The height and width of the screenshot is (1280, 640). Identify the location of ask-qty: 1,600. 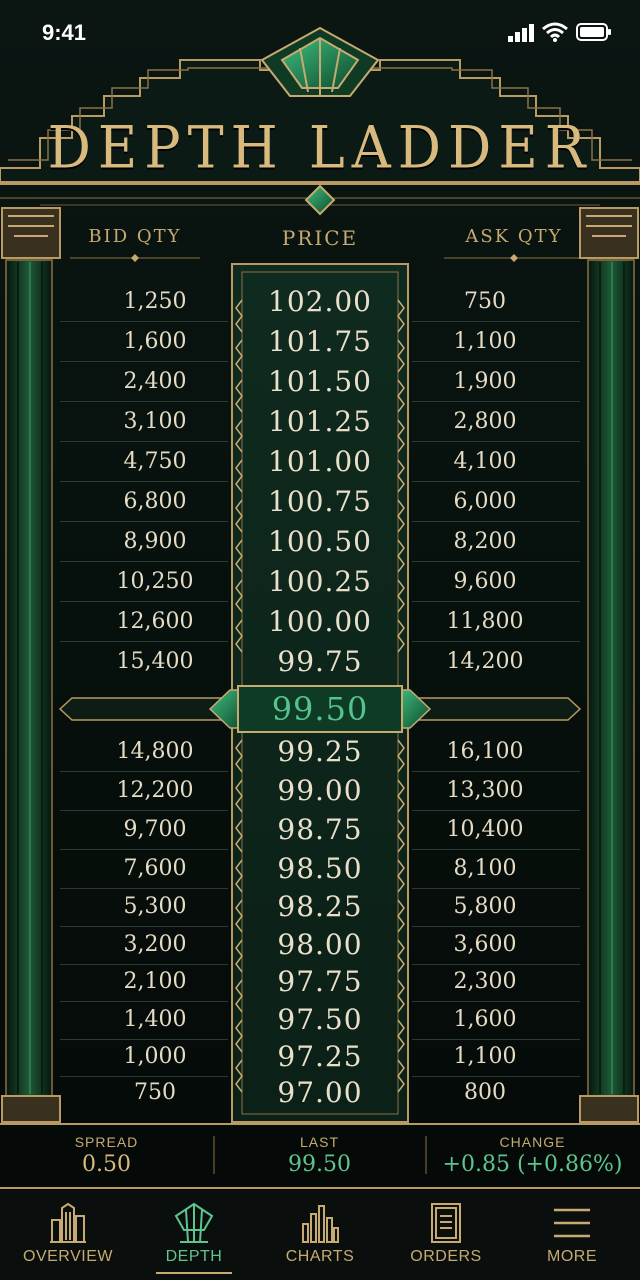
(485, 1019).